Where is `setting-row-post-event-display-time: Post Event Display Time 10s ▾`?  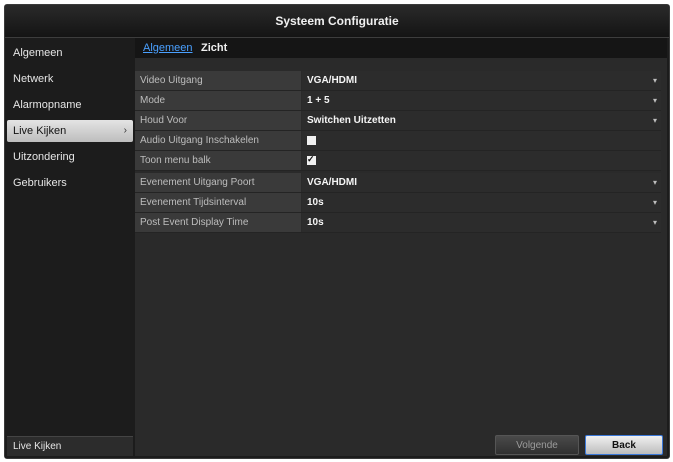
setting-row-post-event-display-time: Post Event Display Time 10s ▾ is located at coordinates (398, 223).